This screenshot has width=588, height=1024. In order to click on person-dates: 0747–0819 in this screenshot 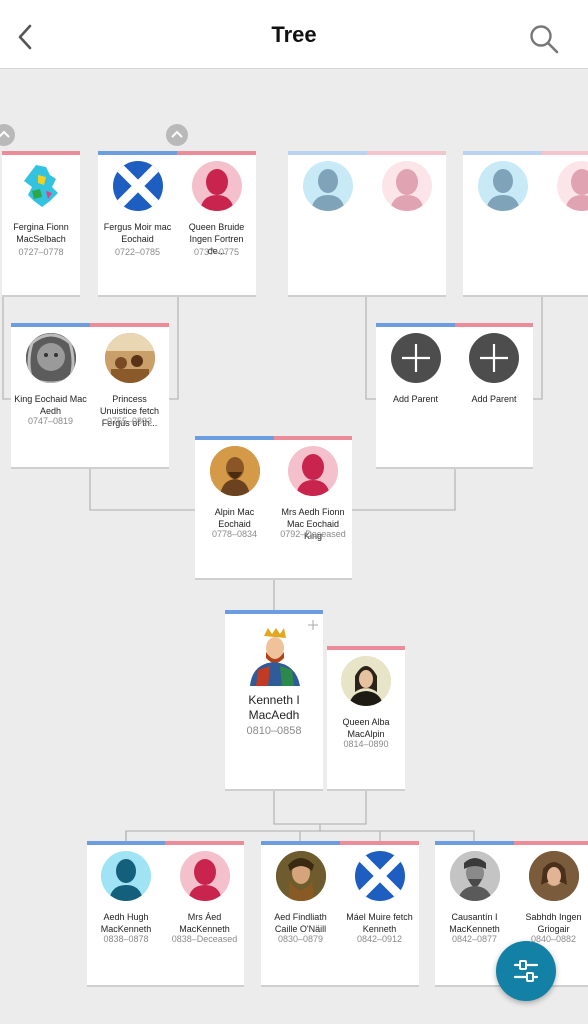, I will do `click(50, 421)`.